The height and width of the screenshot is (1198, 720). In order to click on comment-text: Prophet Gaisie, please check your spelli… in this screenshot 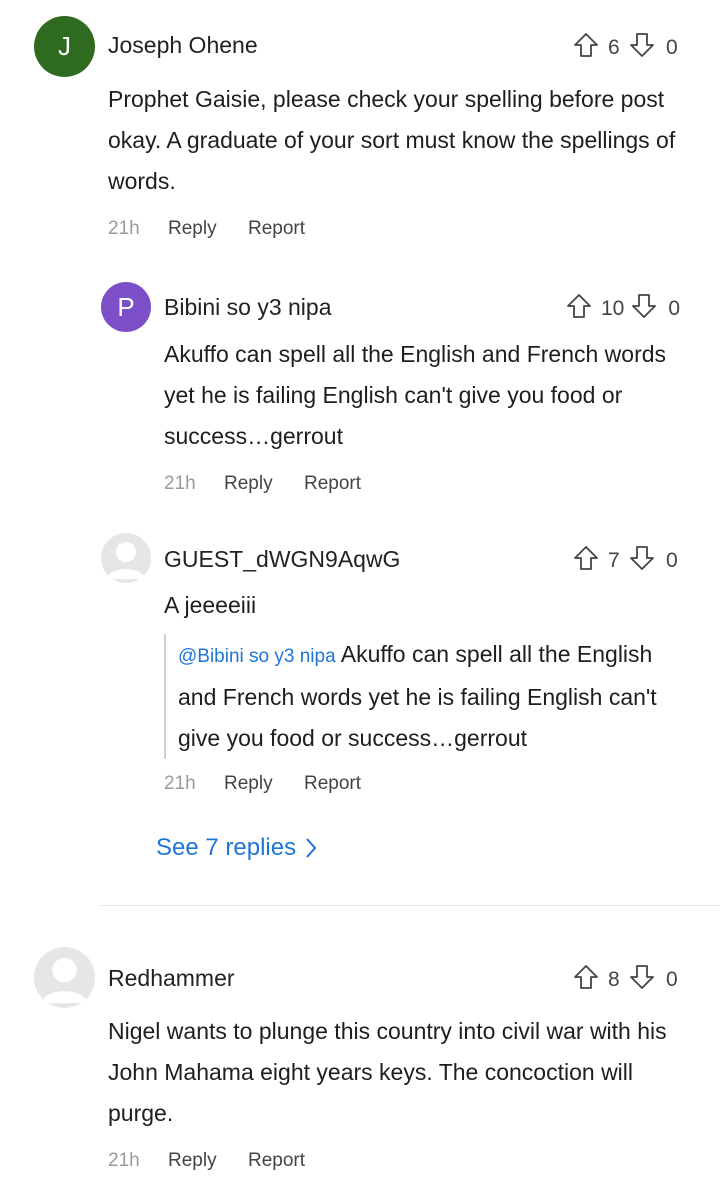, I will do `click(392, 140)`.